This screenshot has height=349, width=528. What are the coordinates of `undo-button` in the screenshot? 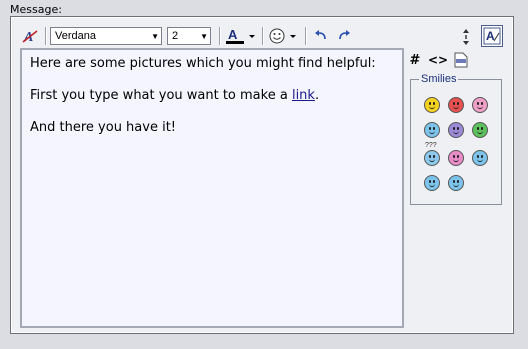 It's located at (321, 36).